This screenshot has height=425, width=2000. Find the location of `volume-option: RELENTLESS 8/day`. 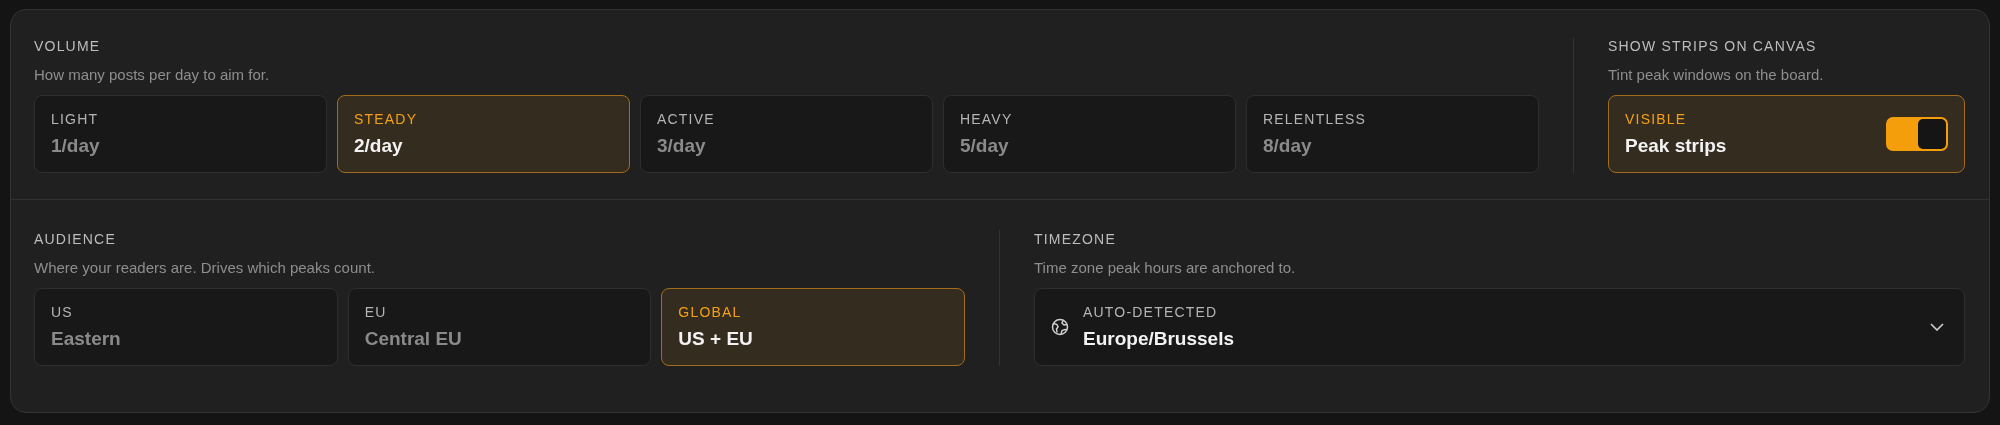

volume-option: RELENTLESS 8/day is located at coordinates (1392, 134).